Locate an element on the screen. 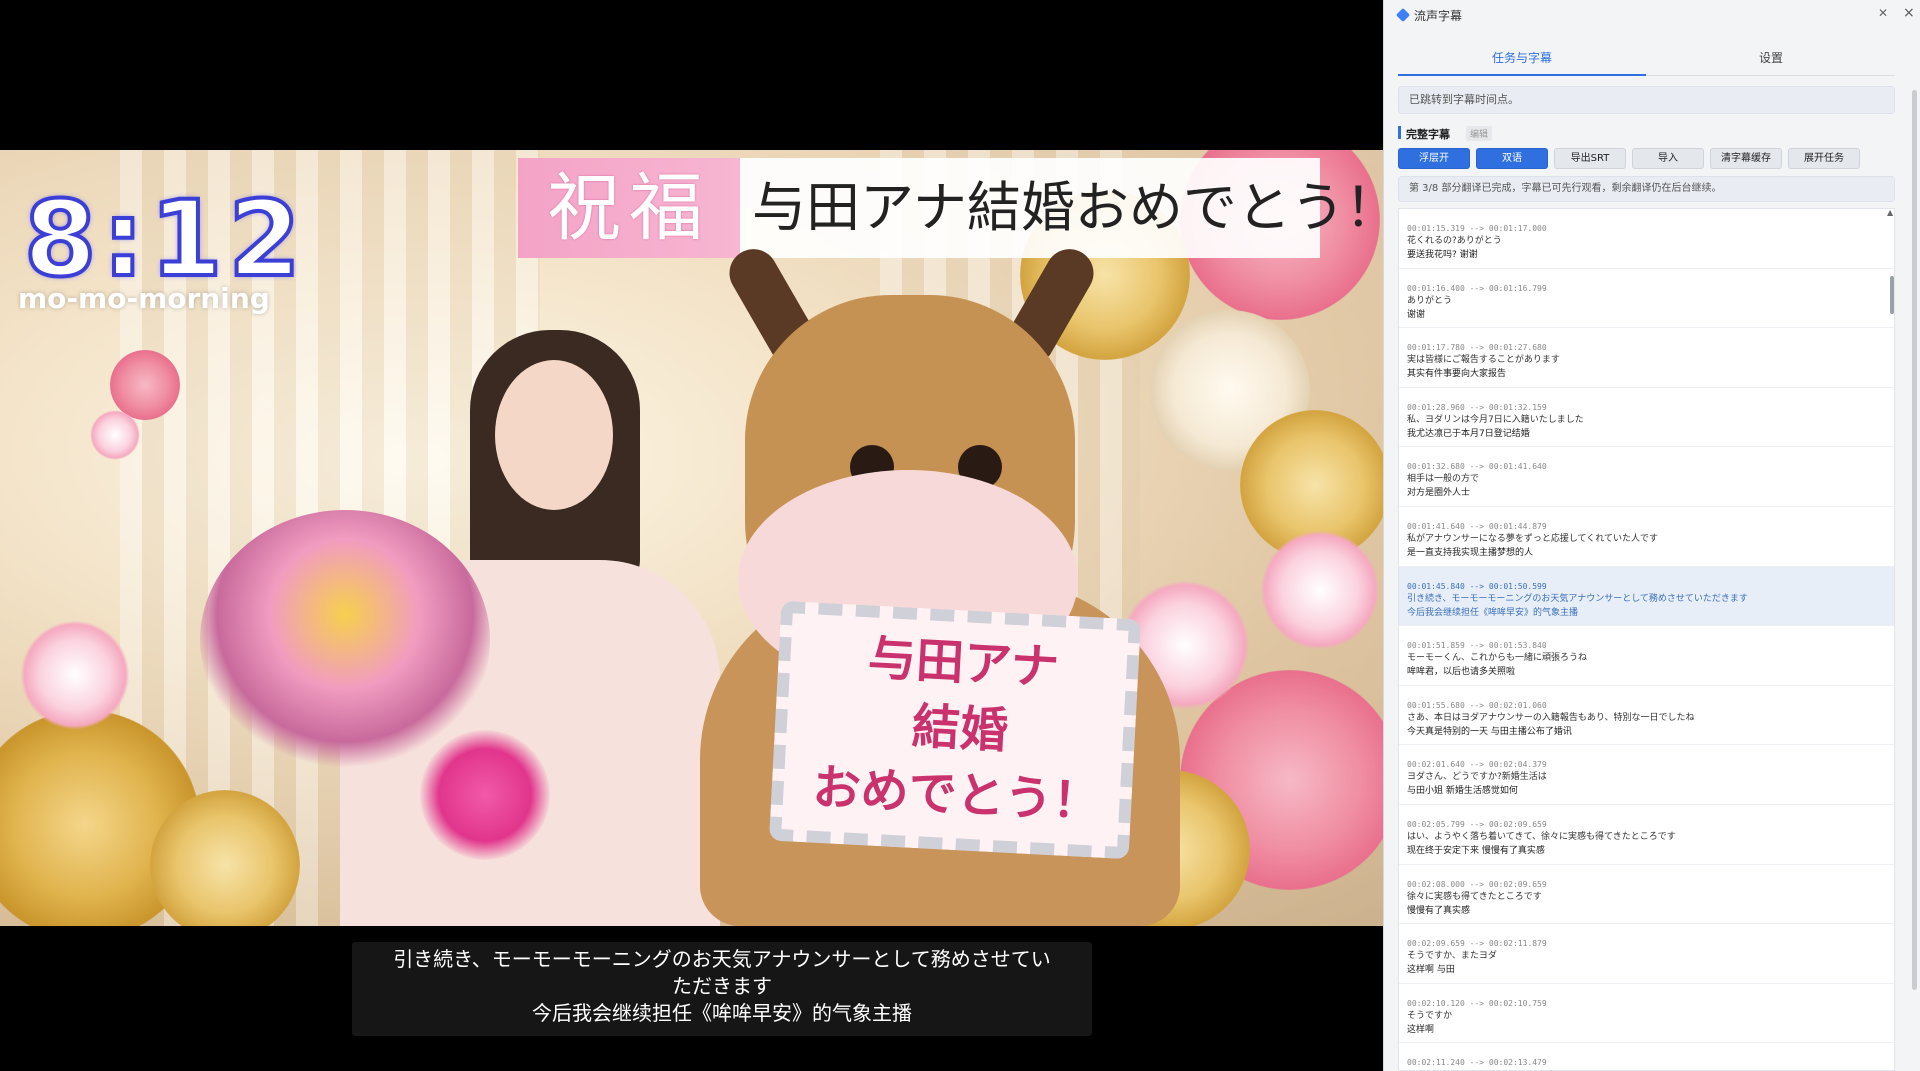  woman-face is located at coordinates (554, 435).